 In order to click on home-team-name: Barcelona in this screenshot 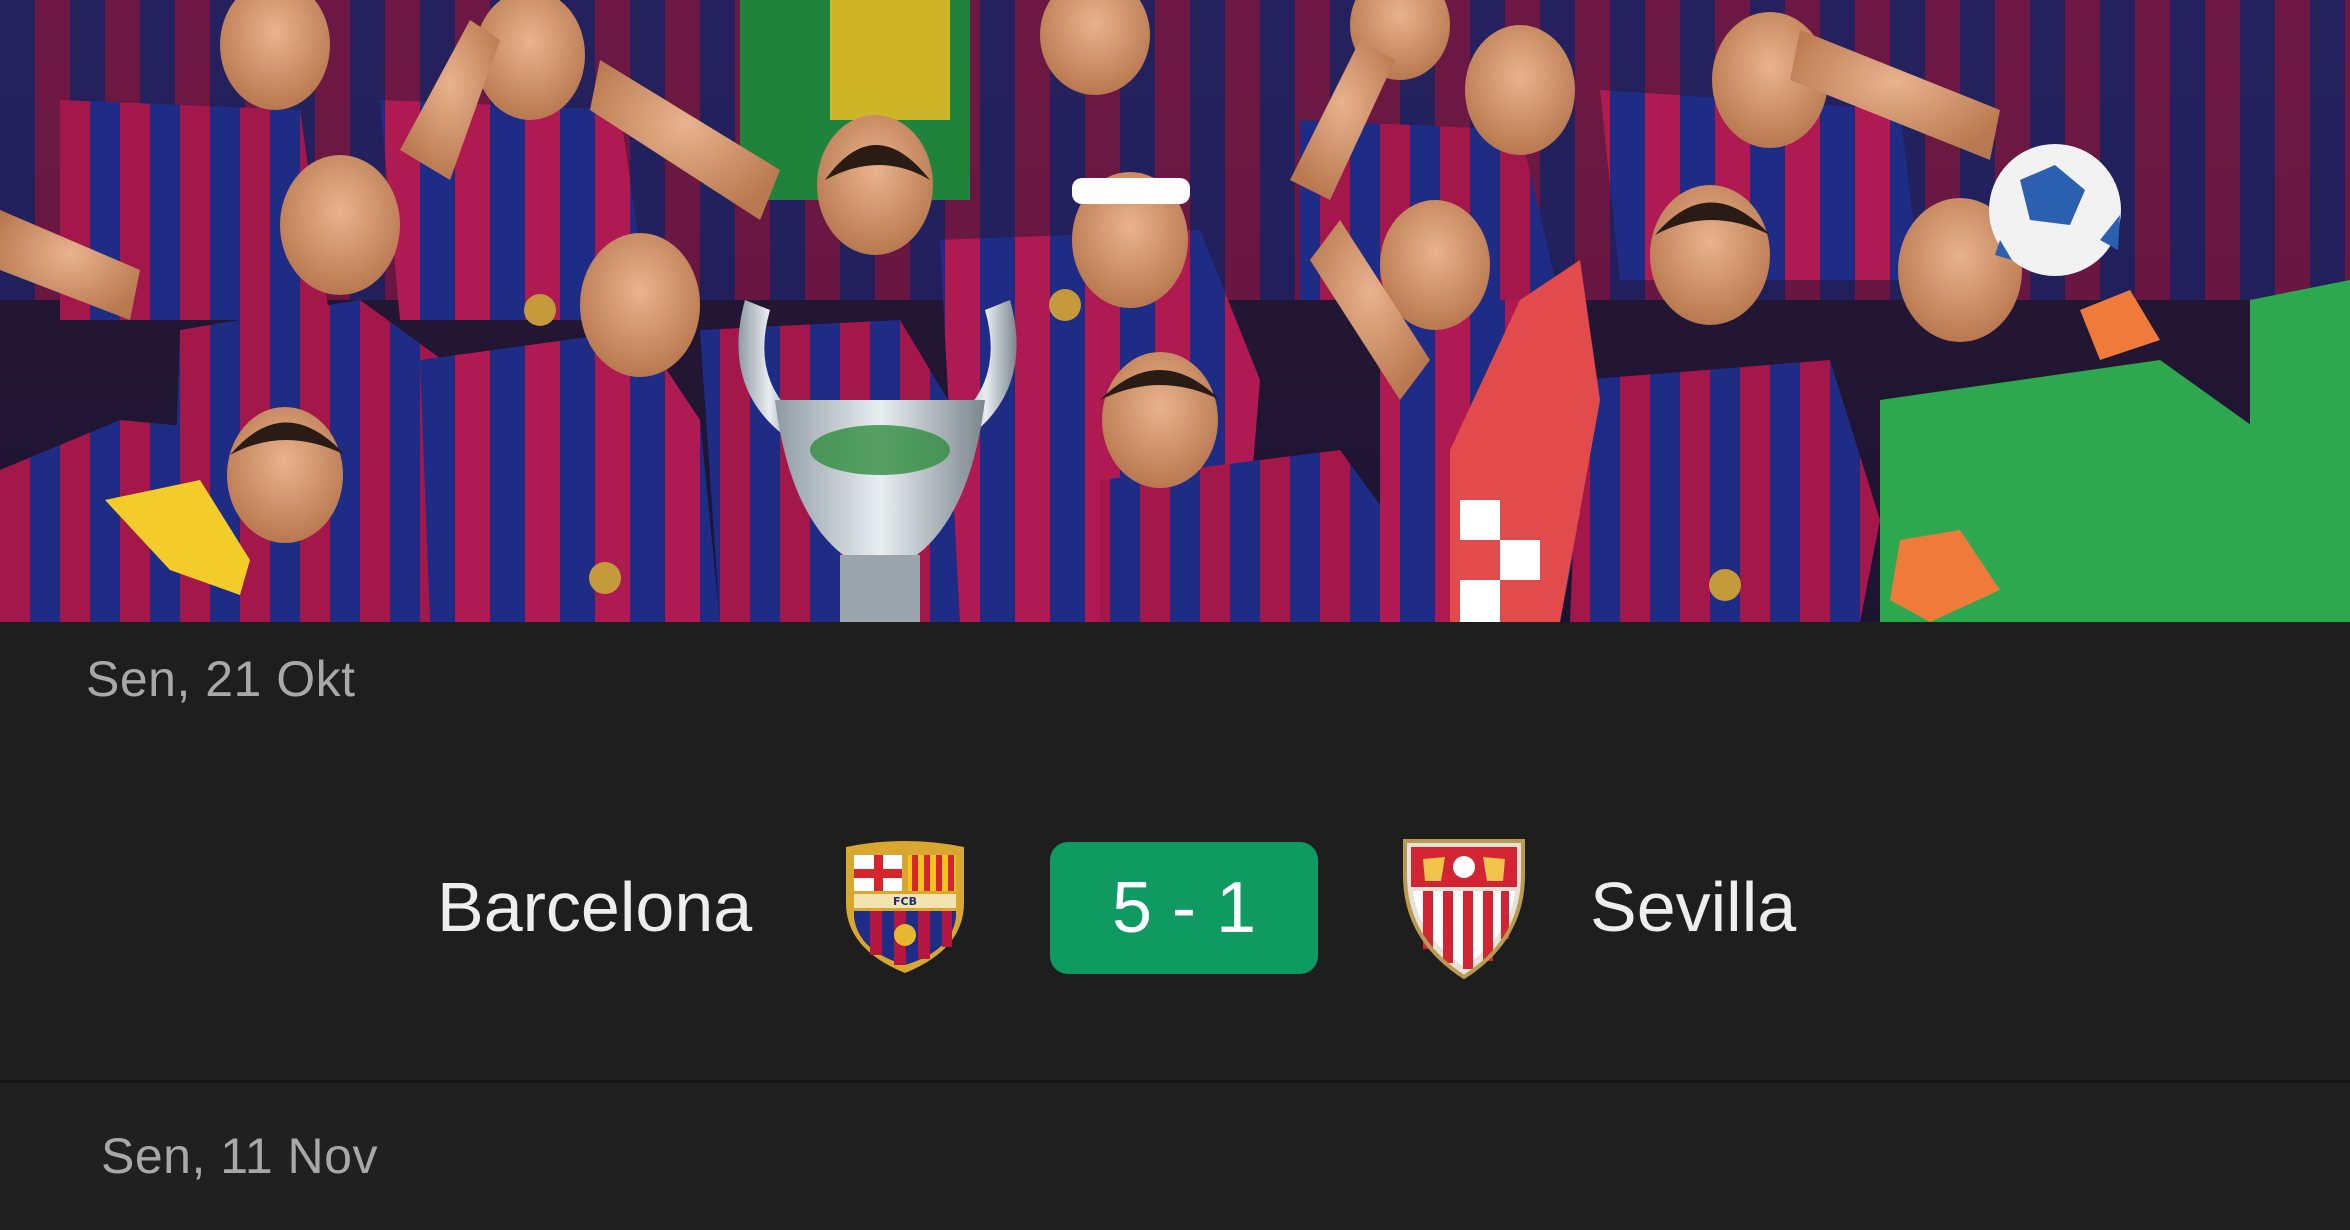, I will do `click(595, 907)`.